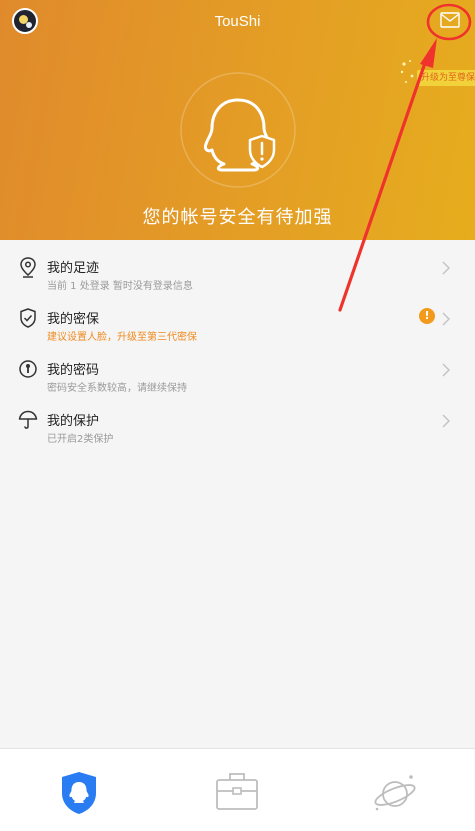 The height and width of the screenshot is (831, 475). Describe the element at coordinates (73, 268) in the screenshot. I see `menu-item-label: 我的足迹` at that location.